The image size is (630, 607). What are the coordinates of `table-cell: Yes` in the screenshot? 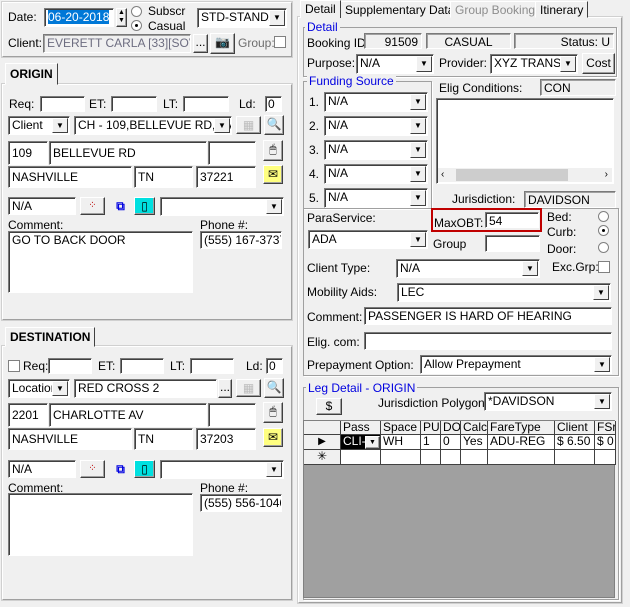 It's located at (474, 442).